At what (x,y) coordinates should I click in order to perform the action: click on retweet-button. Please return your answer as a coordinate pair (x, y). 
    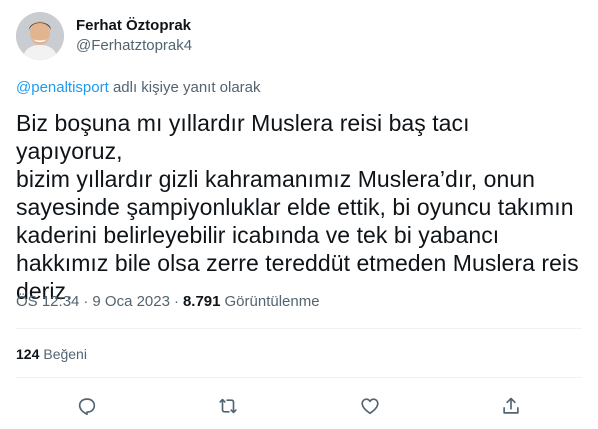
    Looking at the image, I should click on (228, 406).